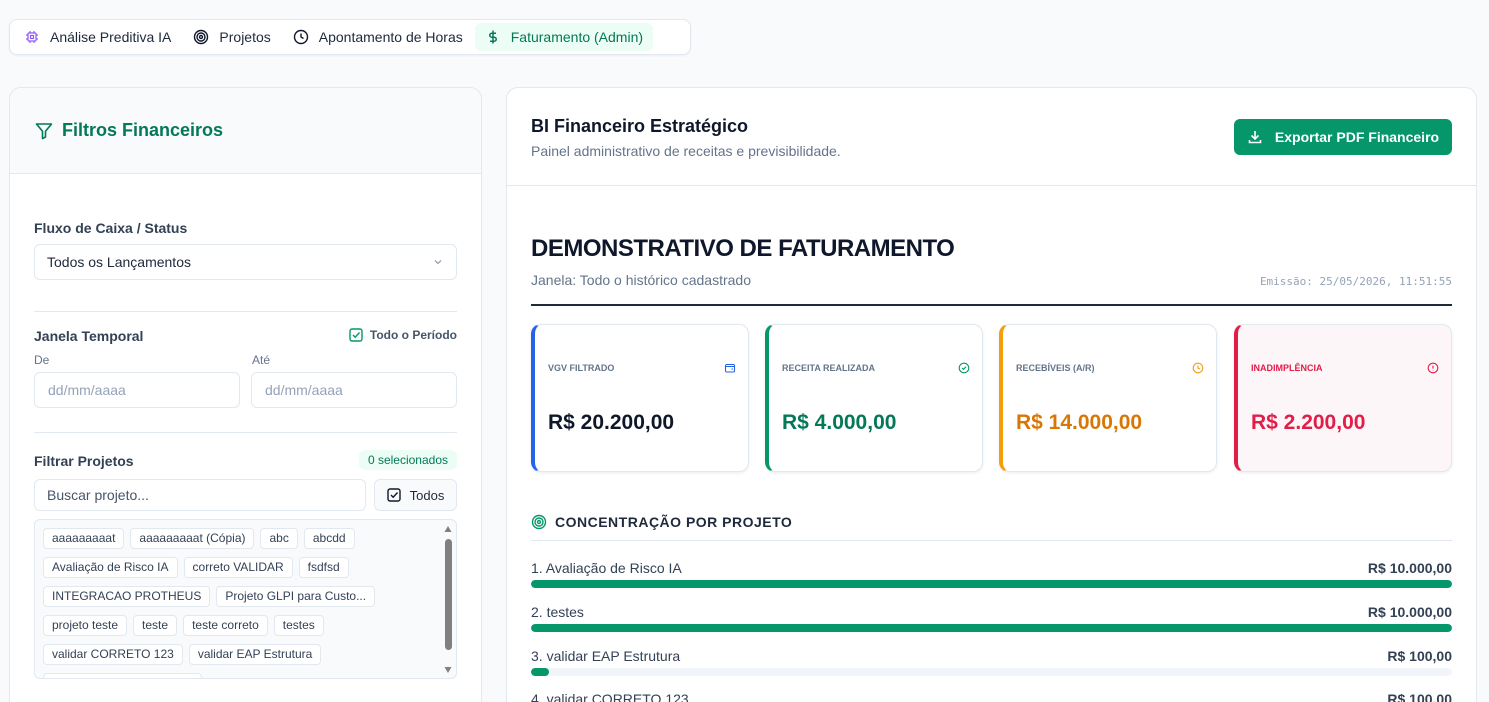  What do you see at coordinates (674, 522) in the screenshot?
I see `concentration-title: CONCENTRAÇÃO POR PROJETO` at bounding box center [674, 522].